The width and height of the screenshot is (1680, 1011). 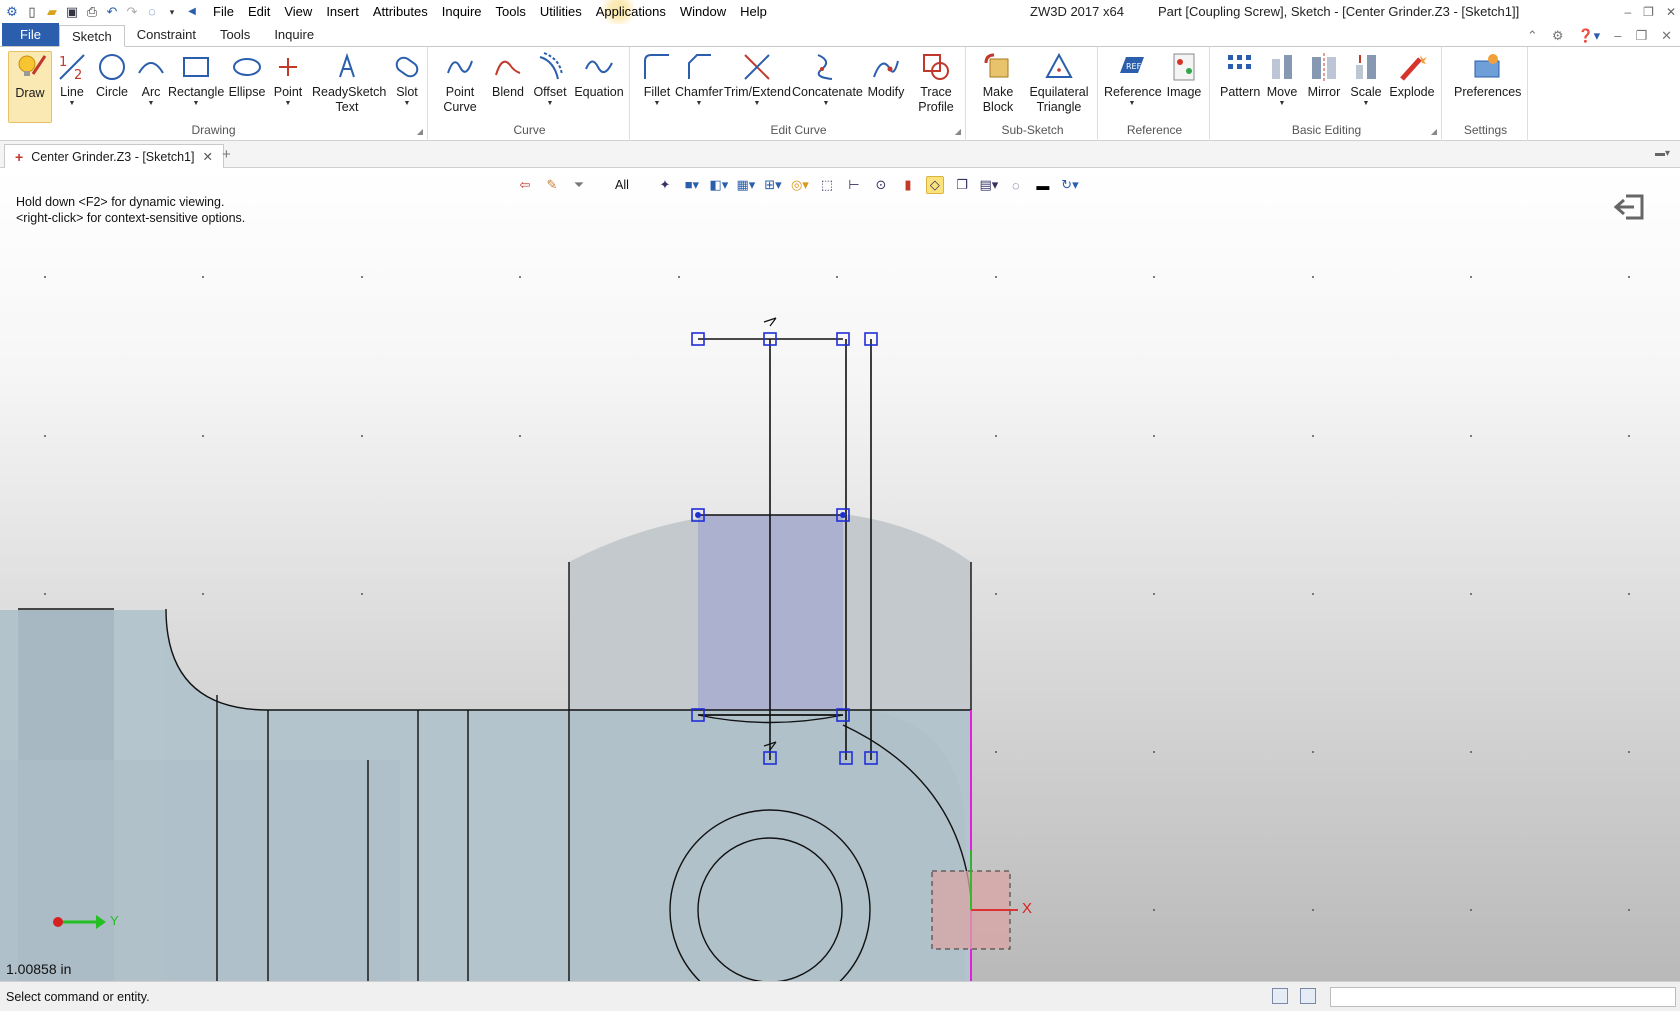 What do you see at coordinates (192, 12) in the screenshot?
I see `collapse-arrow-icon: ◀` at bounding box center [192, 12].